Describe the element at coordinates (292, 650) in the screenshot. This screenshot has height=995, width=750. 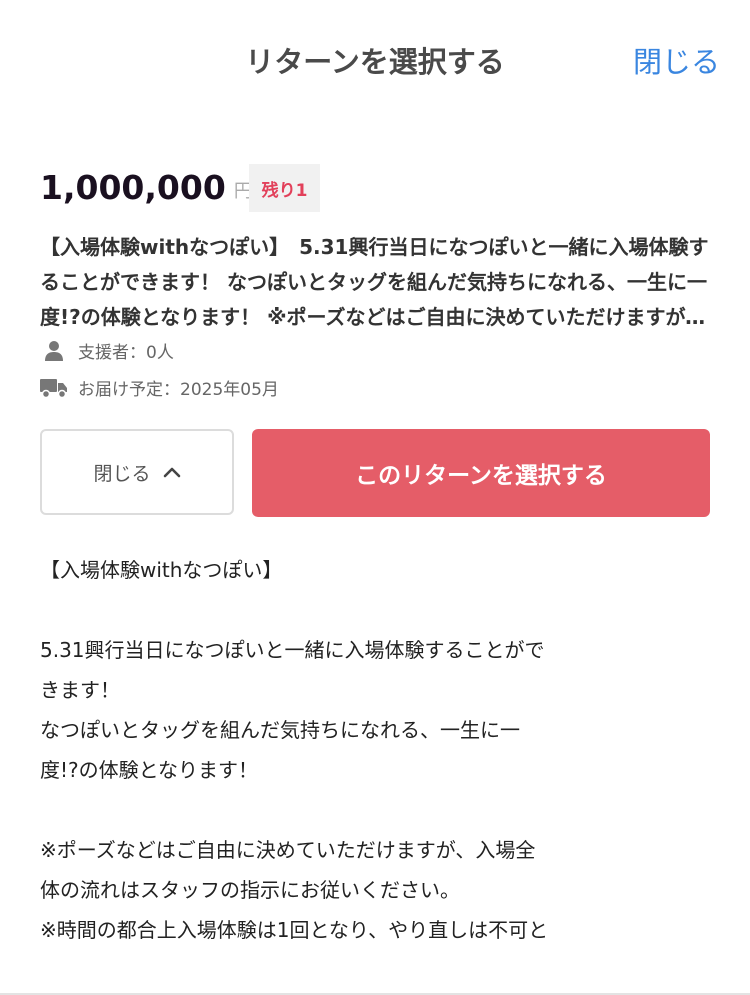
I see `description-line: 5.31興行当日になつぽいと一緒に入場体験することがで` at that location.